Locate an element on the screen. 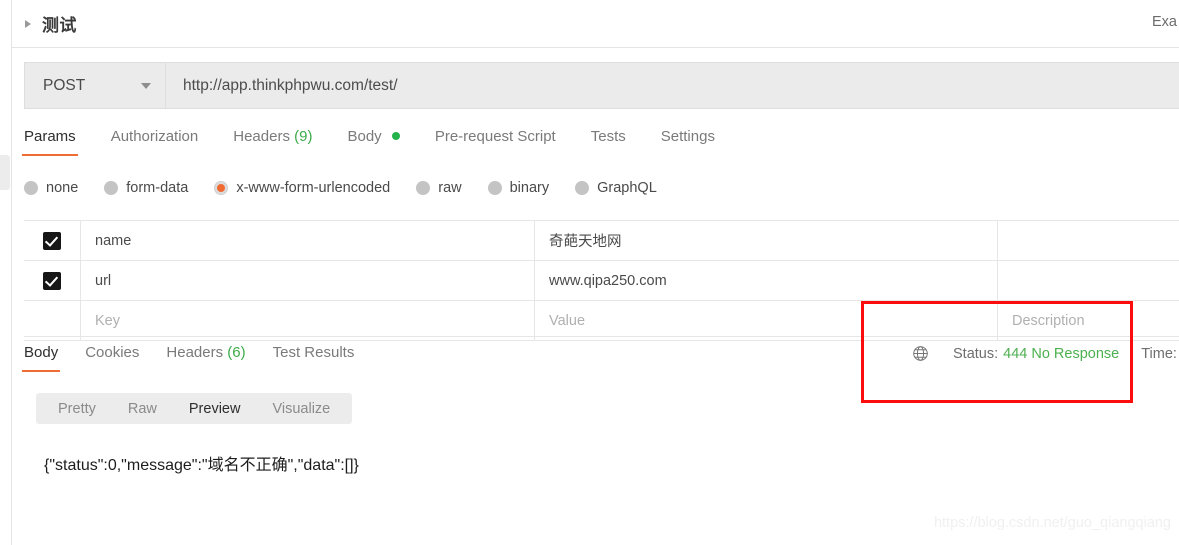  value-placeholder: Value is located at coordinates (567, 320).